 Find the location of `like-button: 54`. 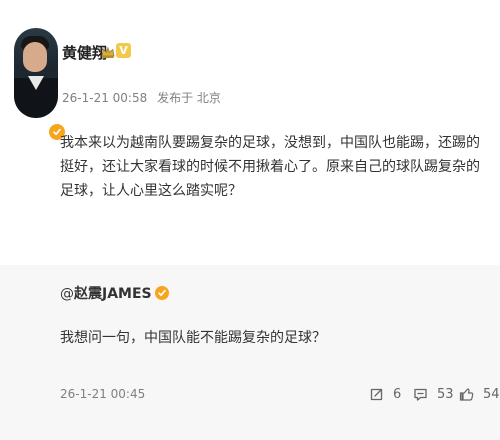

like-button: 54 is located at coordinates (479, 394).